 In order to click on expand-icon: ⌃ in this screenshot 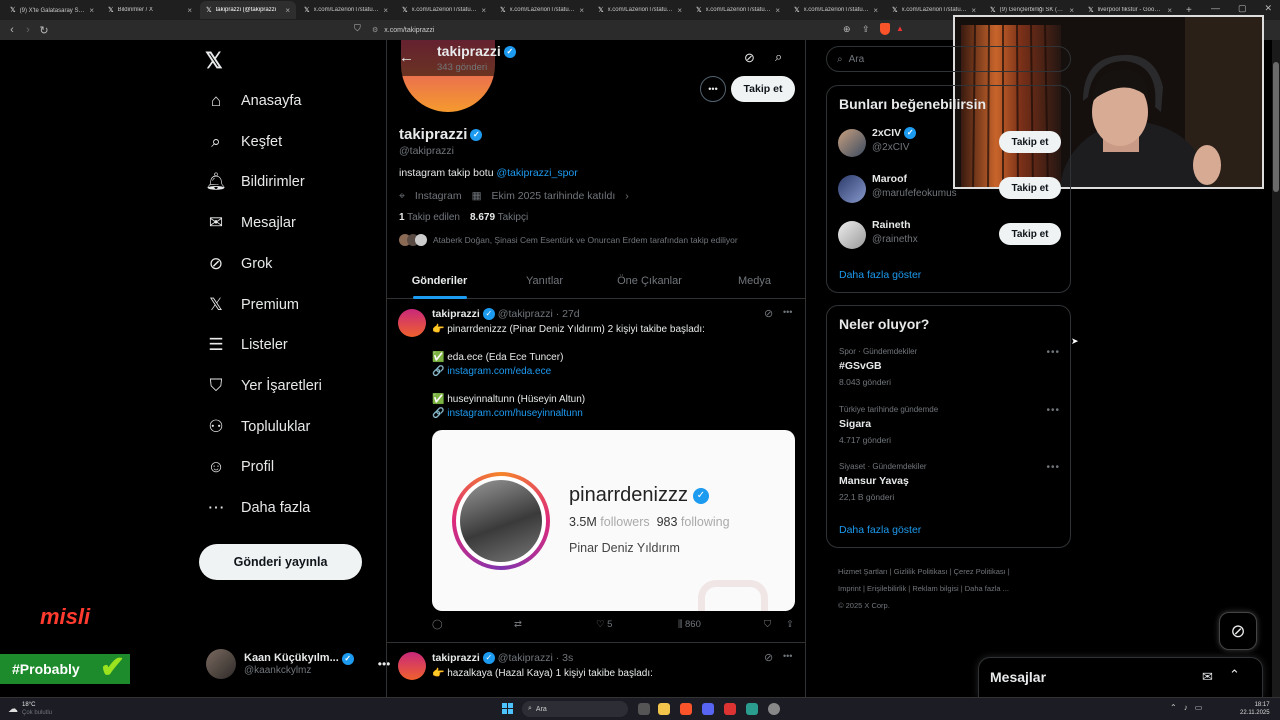, I will do `click(1234, 675)`.